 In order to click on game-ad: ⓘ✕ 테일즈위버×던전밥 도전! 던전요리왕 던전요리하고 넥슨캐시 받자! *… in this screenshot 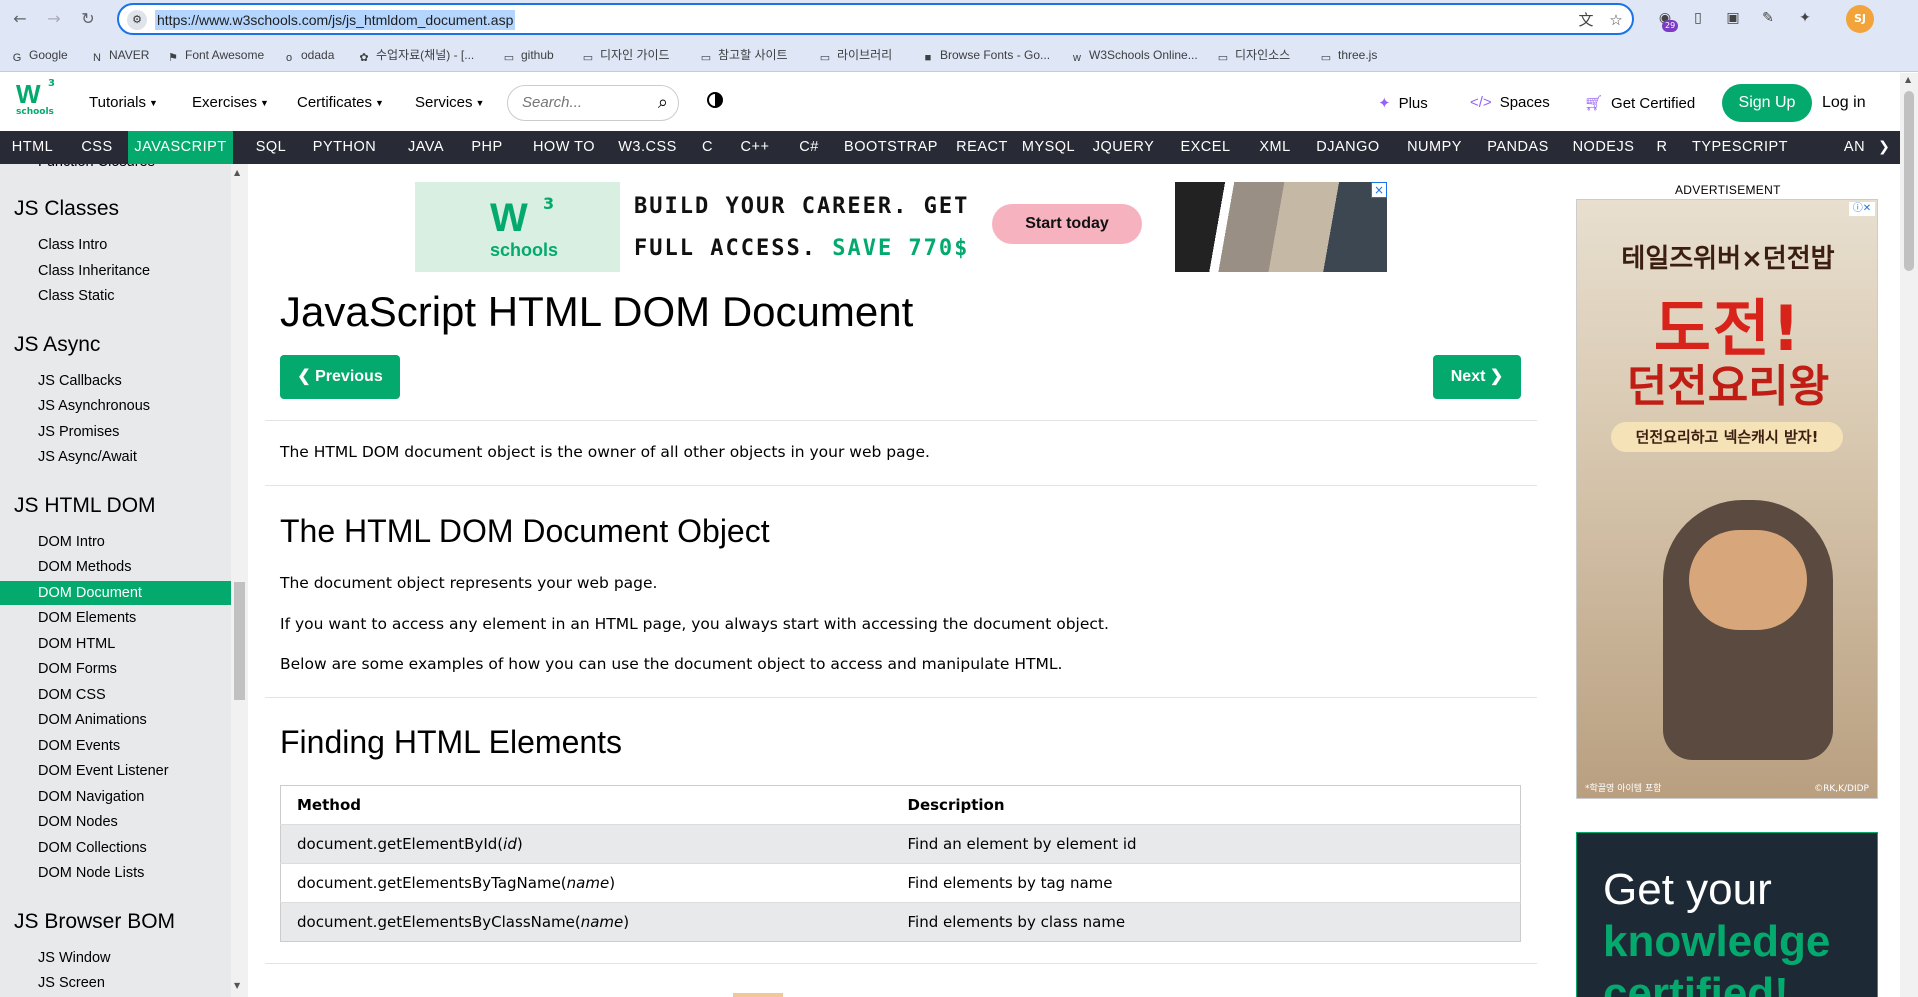, I will do `click(1727, 499)`.